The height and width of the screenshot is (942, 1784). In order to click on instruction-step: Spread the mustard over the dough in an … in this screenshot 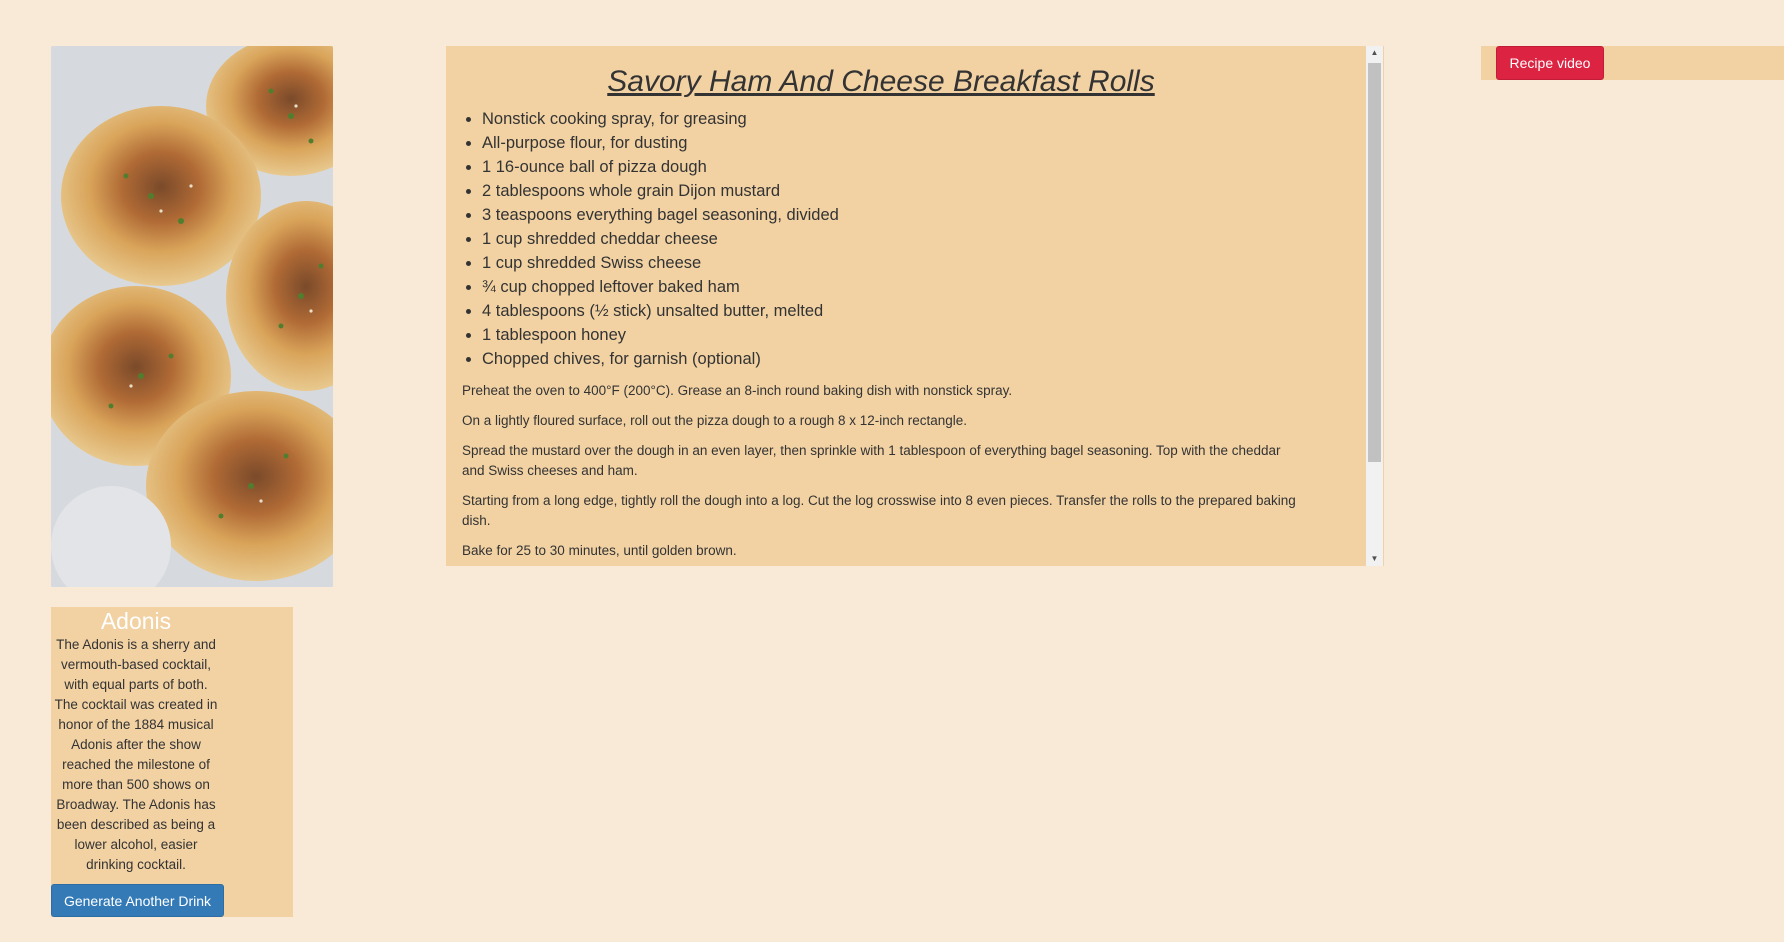, I will do `click(871, 460)`.